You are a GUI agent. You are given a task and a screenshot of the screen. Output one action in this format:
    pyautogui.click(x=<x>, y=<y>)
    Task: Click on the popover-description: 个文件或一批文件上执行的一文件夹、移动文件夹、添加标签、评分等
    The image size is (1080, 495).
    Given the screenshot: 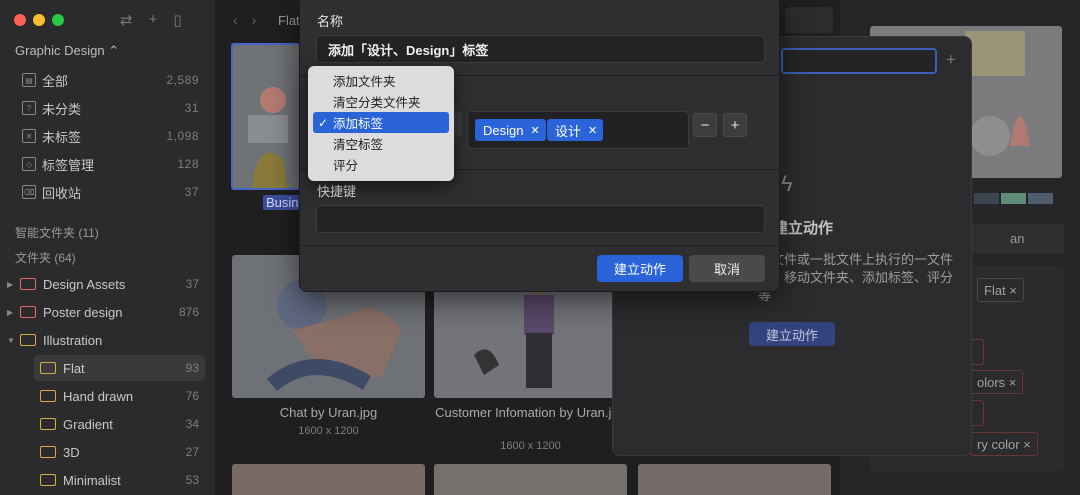 What is the action you would take?
    pyautogui.click(x=856, y=277)
    